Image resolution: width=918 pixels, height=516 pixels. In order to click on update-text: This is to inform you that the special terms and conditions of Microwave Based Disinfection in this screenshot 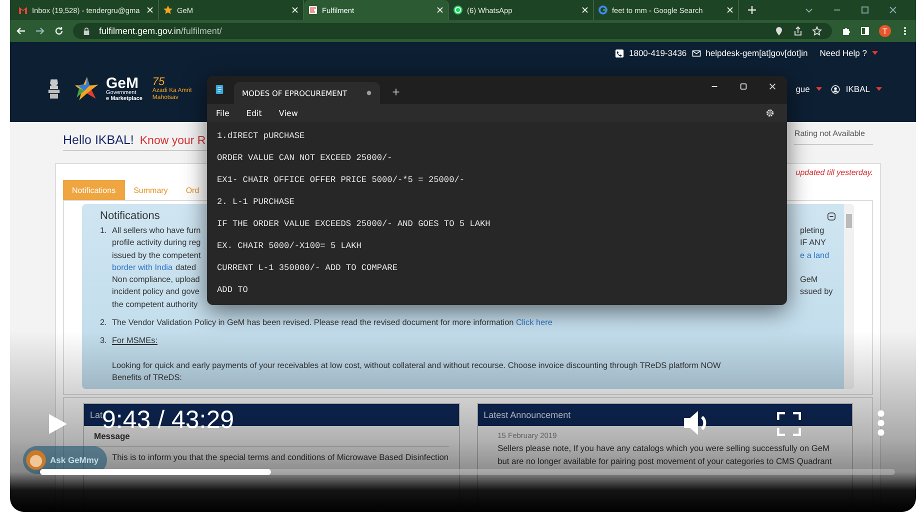, I will do `click(280, 457)`.